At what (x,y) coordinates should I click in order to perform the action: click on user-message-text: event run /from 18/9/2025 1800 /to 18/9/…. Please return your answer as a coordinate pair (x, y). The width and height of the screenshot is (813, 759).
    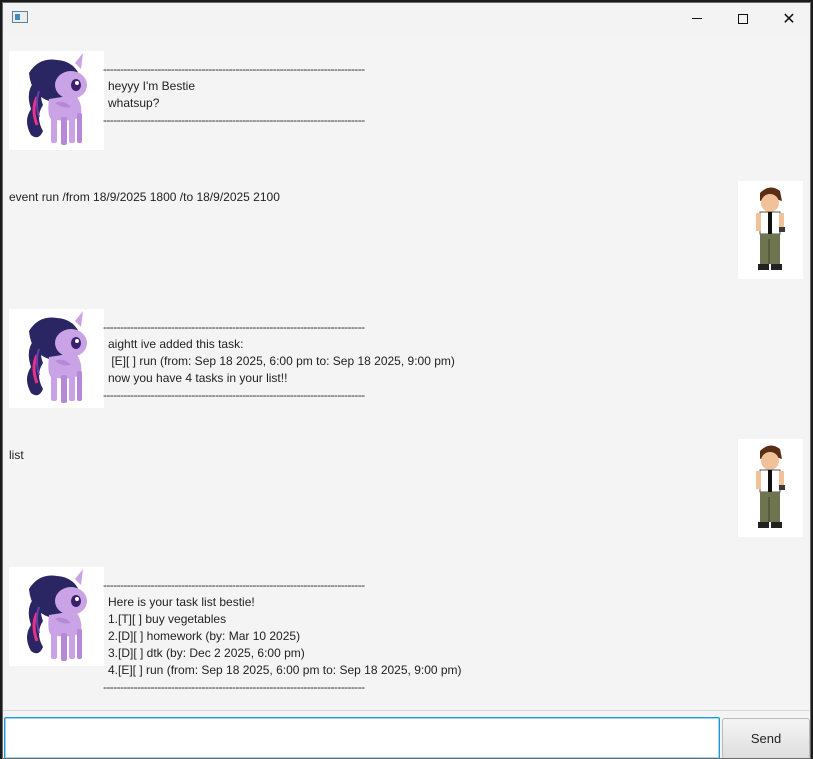
    Looking at the image, I should click on (144, 197).